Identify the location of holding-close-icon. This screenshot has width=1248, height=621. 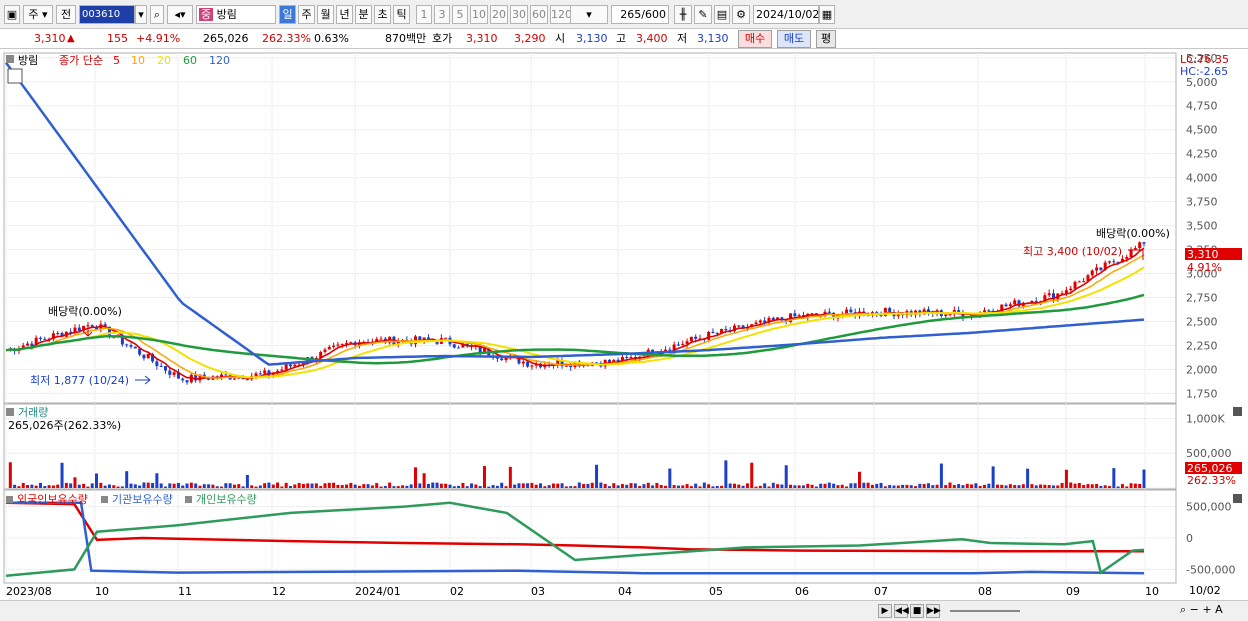
(1237, 498).